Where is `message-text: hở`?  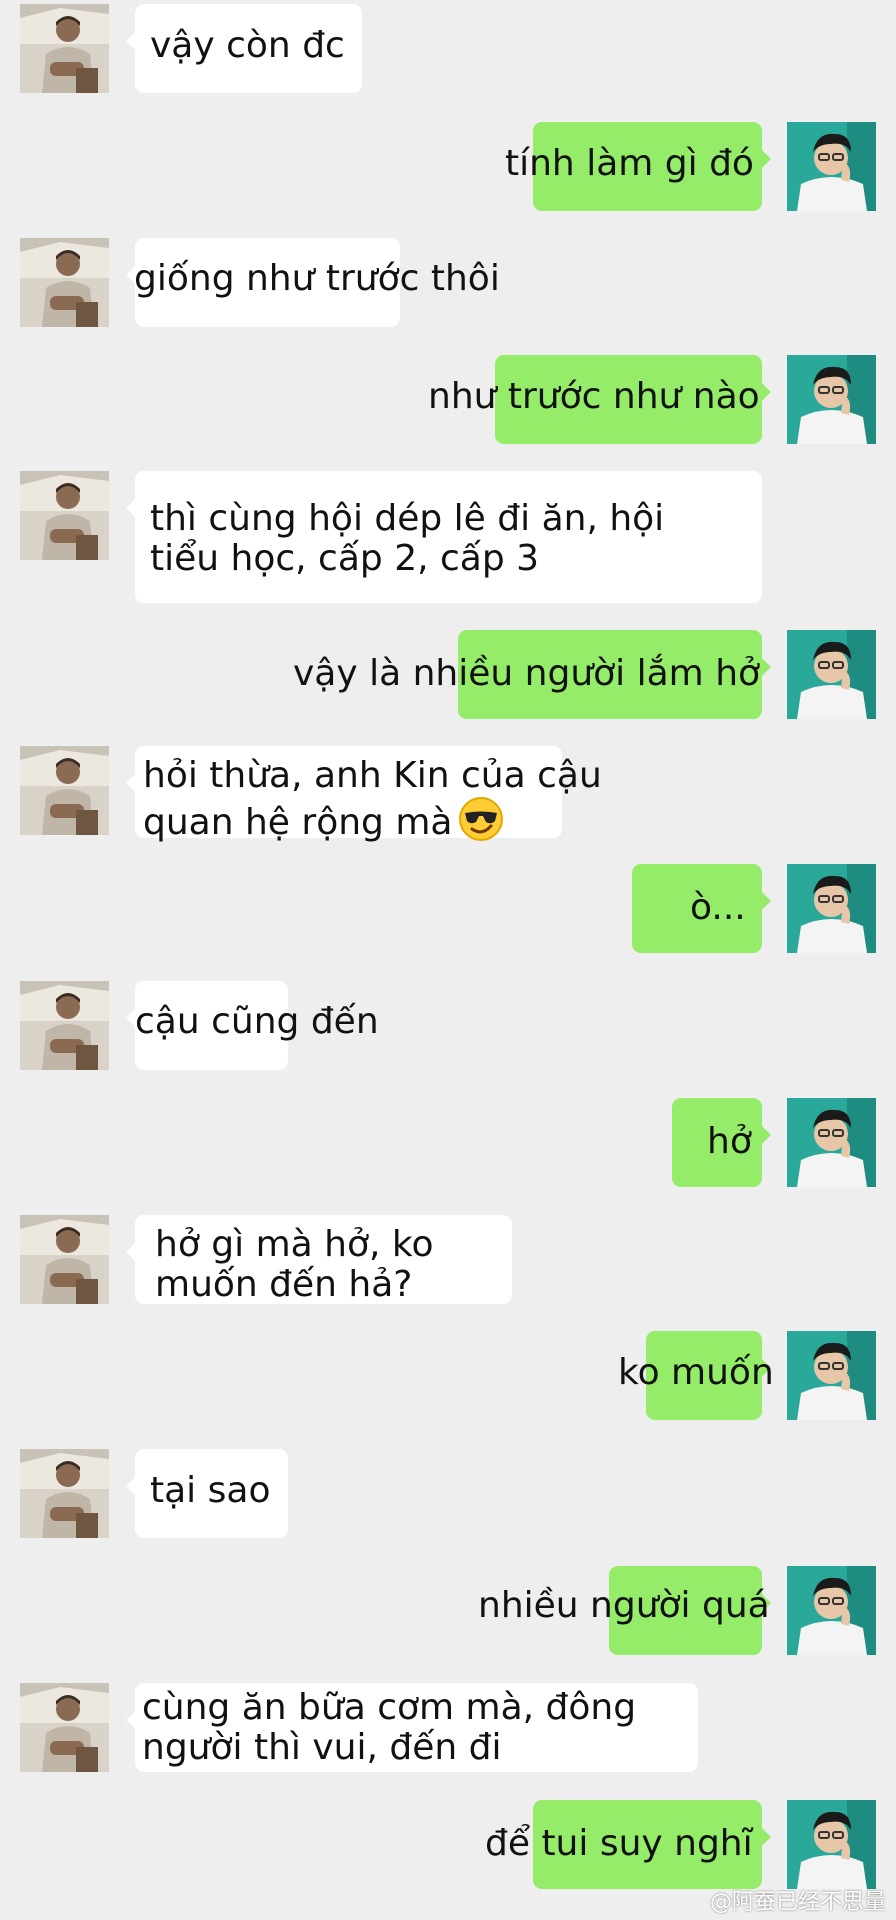 message-text: hở is located at coordinates (729, 1141).